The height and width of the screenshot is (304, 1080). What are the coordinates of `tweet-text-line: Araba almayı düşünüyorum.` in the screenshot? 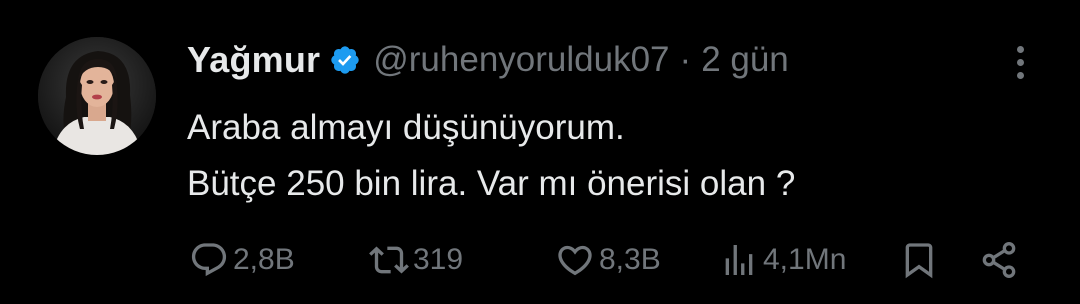 It's located at (406, 127).